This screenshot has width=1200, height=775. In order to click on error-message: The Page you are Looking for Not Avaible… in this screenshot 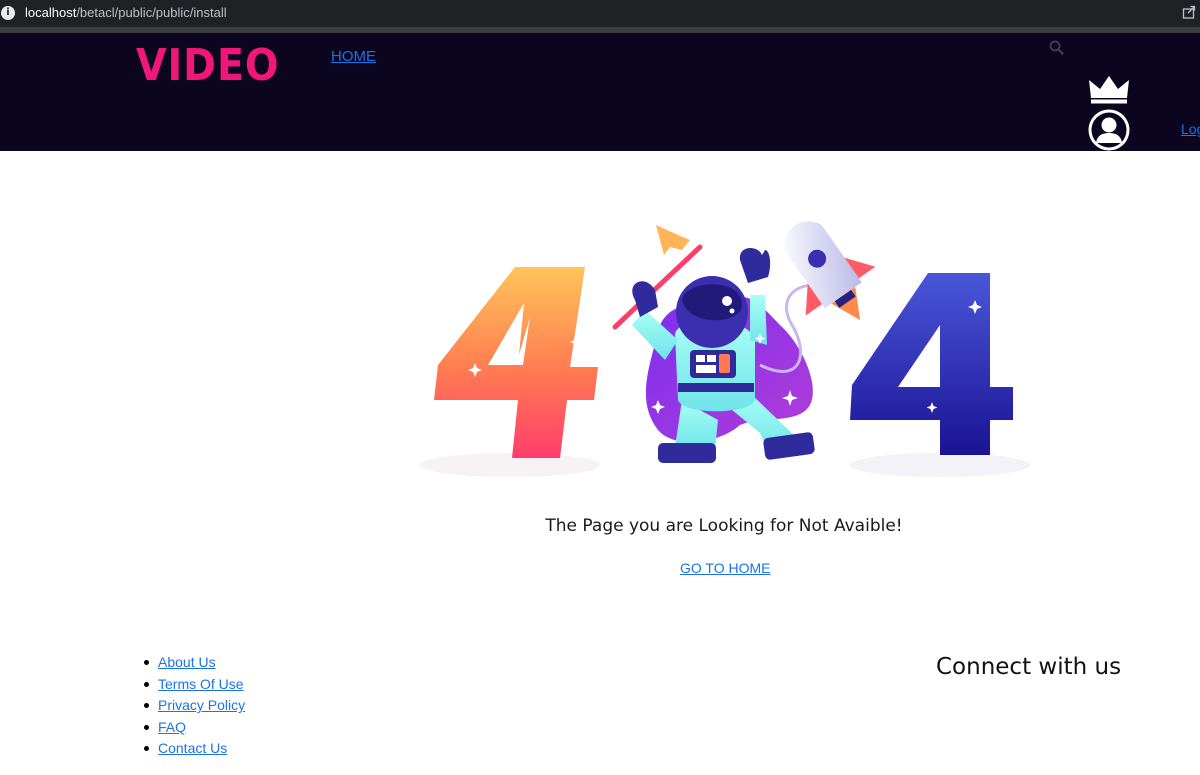, I will do `click(724, 526)`.